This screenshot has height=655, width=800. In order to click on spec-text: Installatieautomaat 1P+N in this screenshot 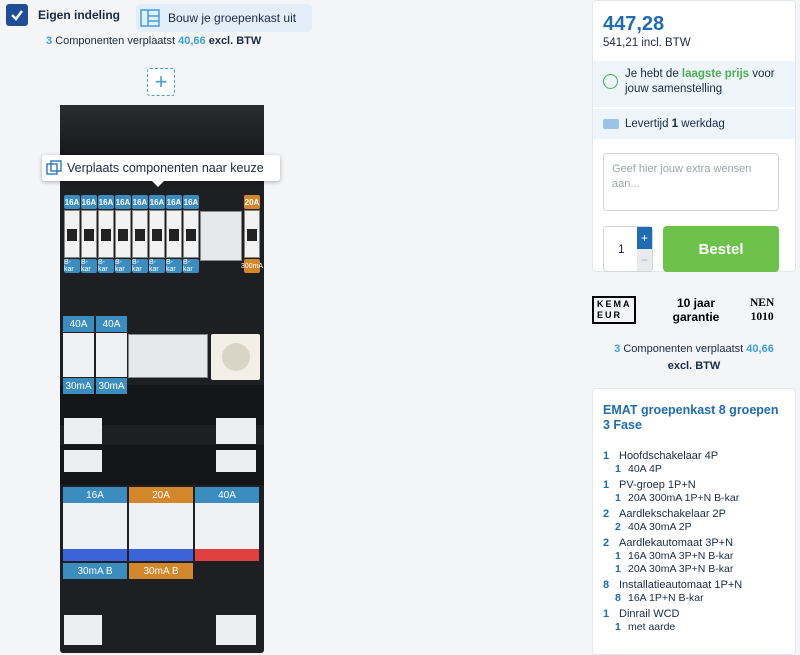, I will do `click(681, 585)`.